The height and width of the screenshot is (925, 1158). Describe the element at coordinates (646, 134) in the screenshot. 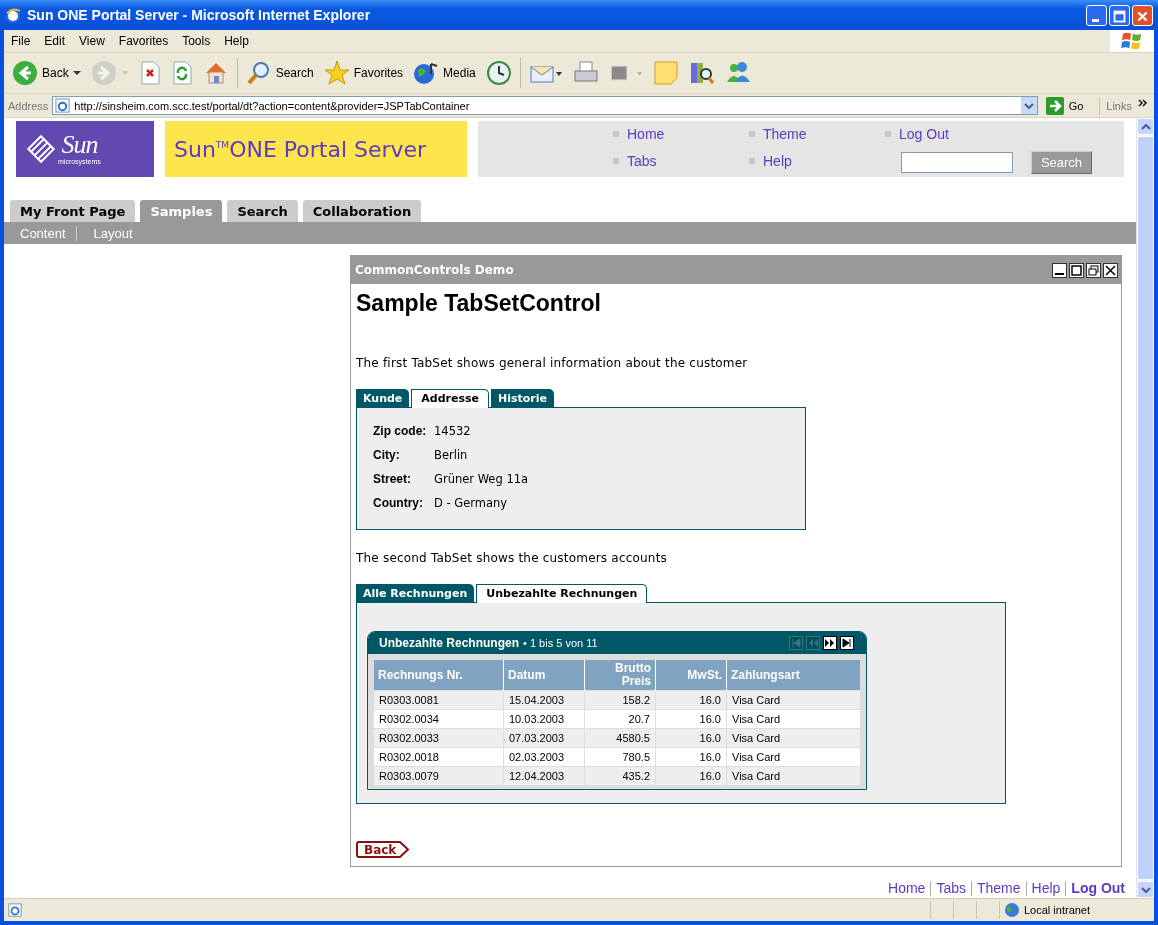

I see `nav-link: Home` at that location.